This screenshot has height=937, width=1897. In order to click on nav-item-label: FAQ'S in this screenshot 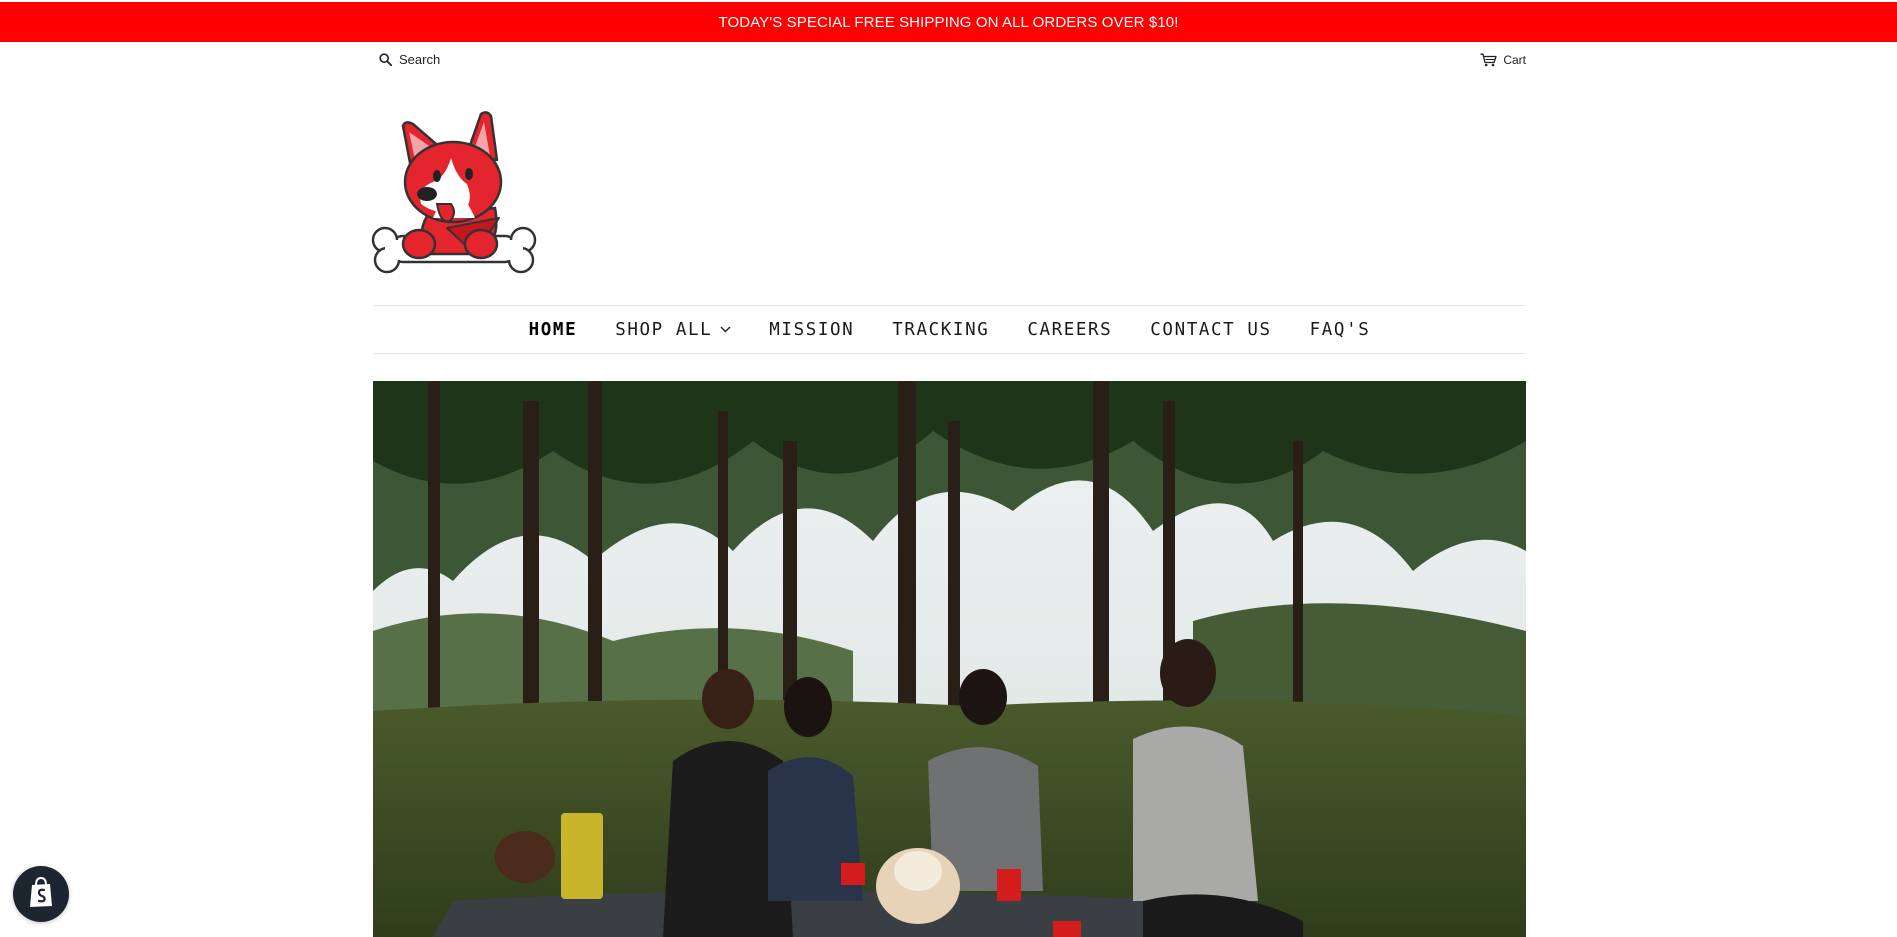, I will do `click(1340, 329)`.